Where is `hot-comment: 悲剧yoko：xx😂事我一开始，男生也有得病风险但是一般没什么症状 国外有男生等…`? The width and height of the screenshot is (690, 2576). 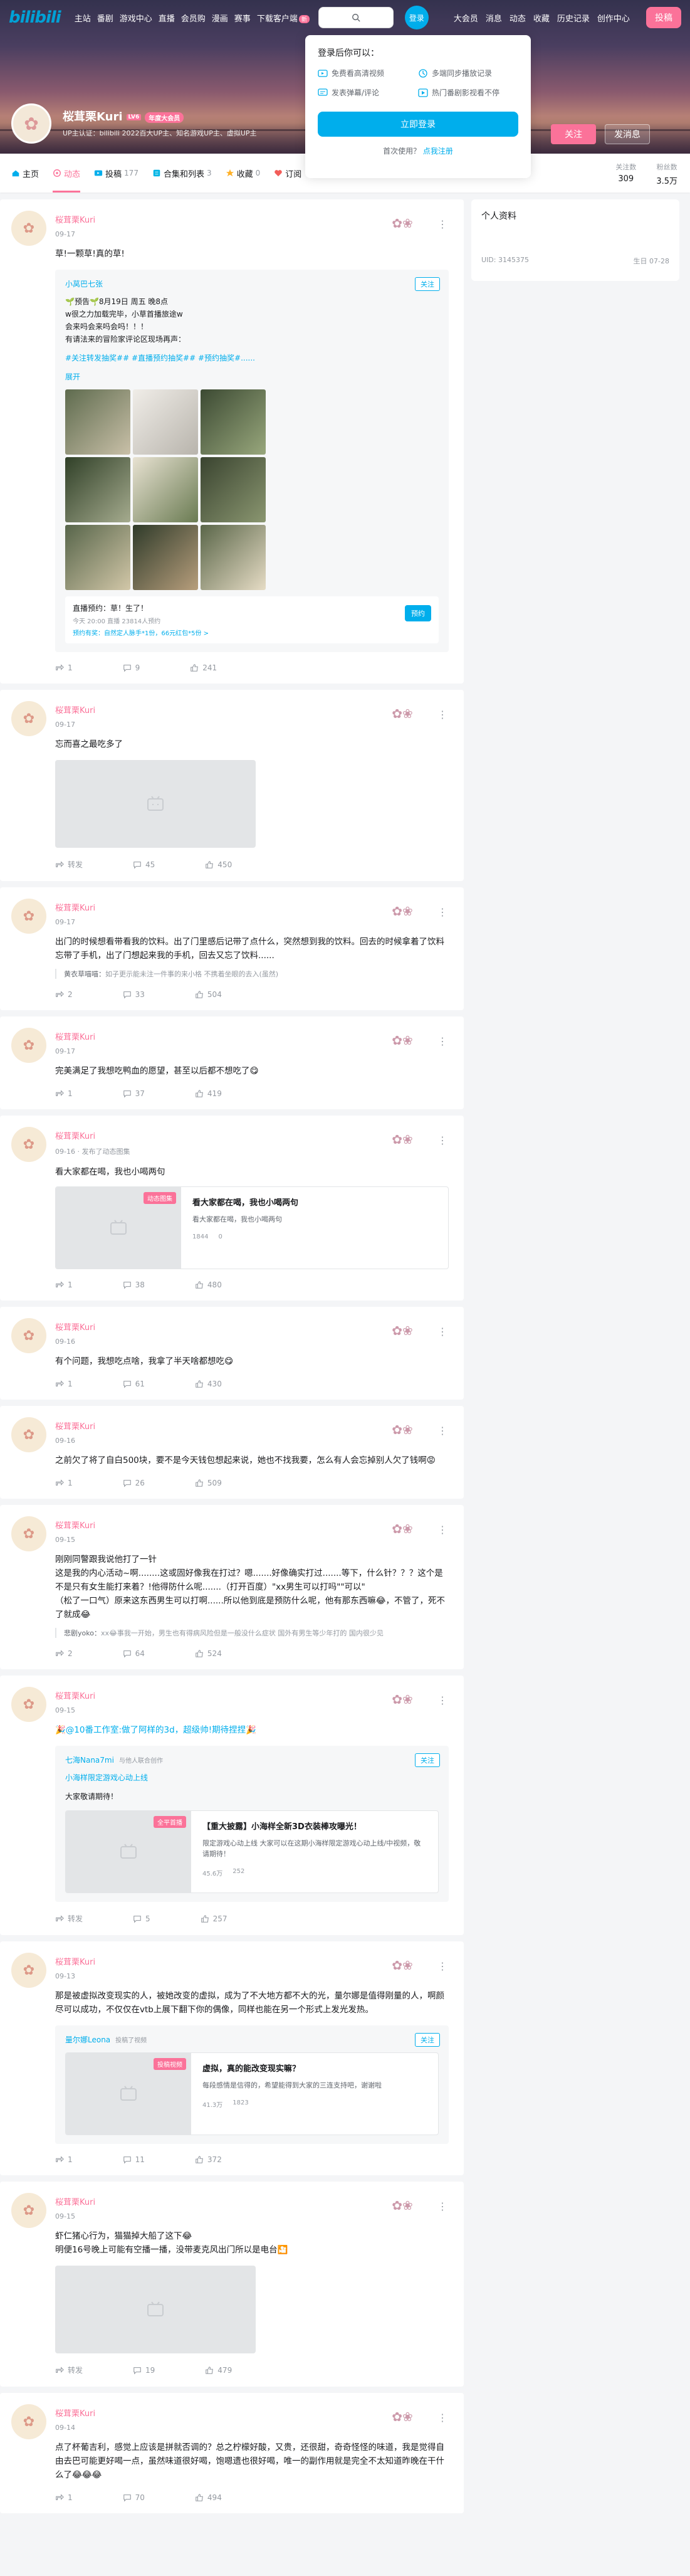
hot-comment: 悲剧yoko：xx😂事我一开始，男生也有得病风险但是一般没什么症状 国外有男生等… is located at coordinates (252, 1633).